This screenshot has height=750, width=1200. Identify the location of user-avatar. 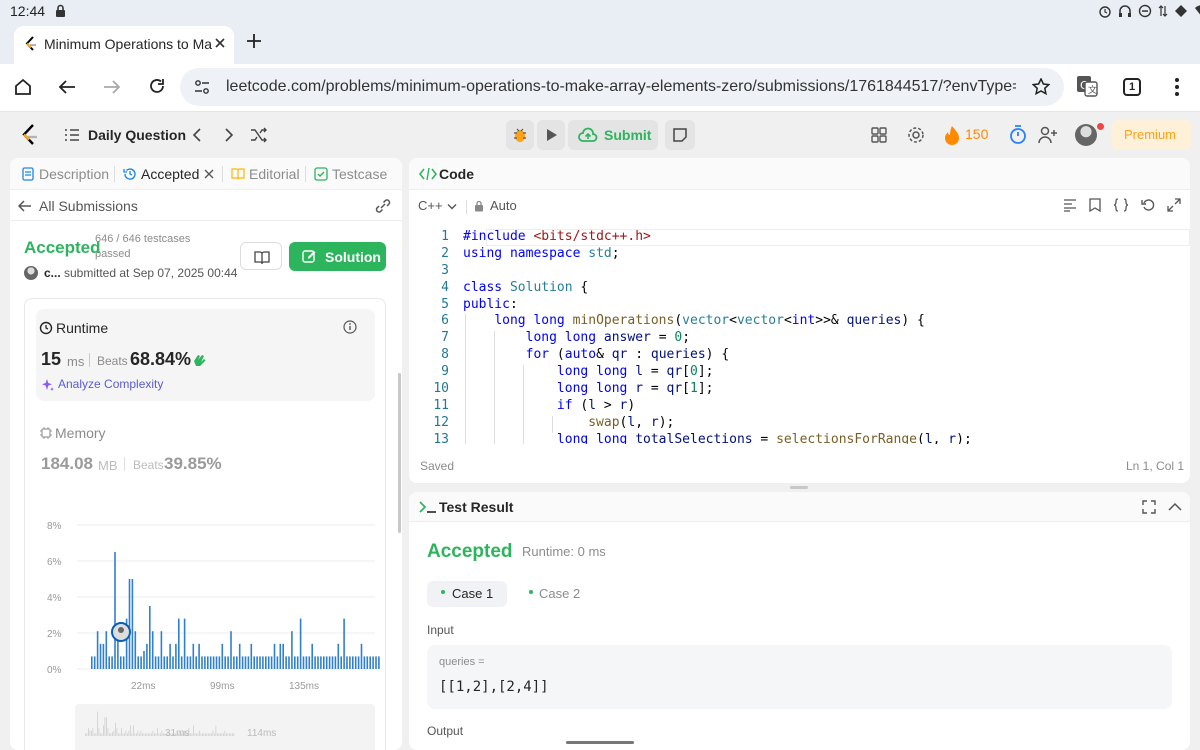
(31, 273).